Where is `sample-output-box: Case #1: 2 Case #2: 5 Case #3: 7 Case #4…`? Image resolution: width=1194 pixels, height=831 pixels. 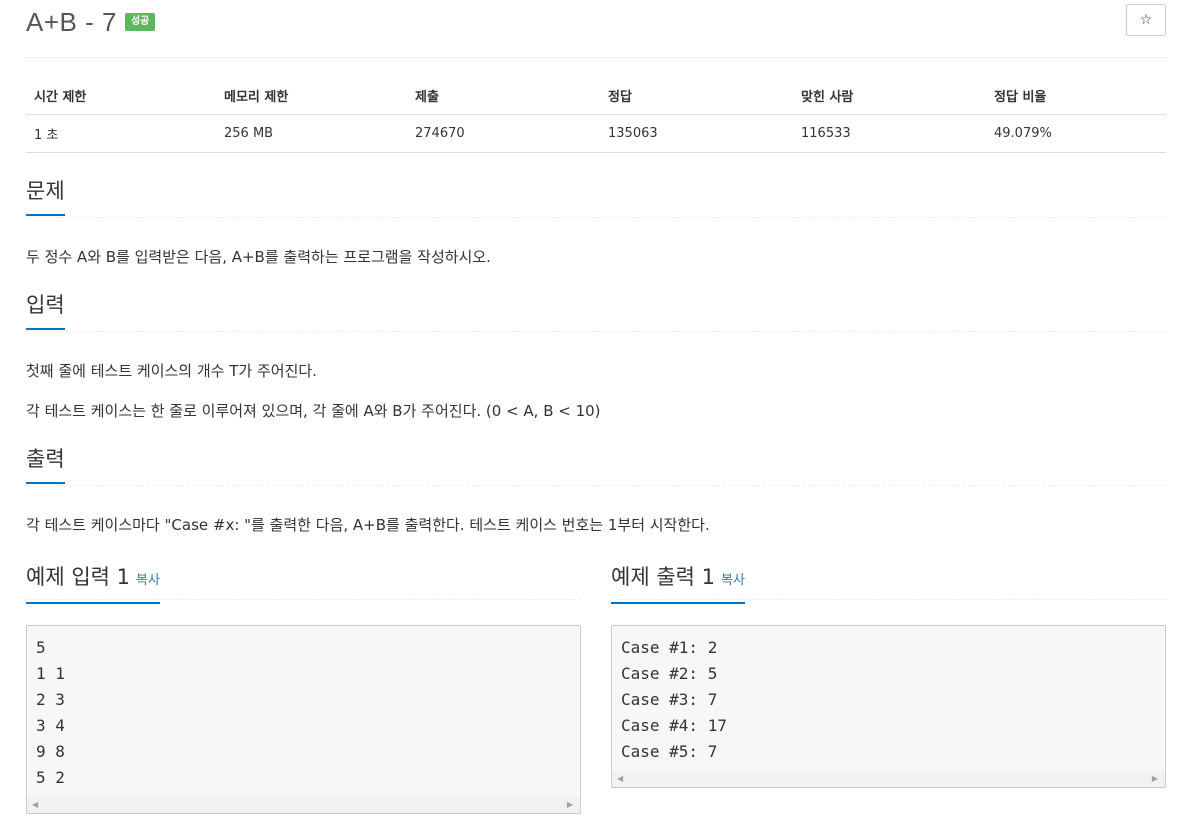 sample-output-box: Case #1: 2 Case #2: 5 Case #3: 7 Case #4… is located at coordinates (888, 706).